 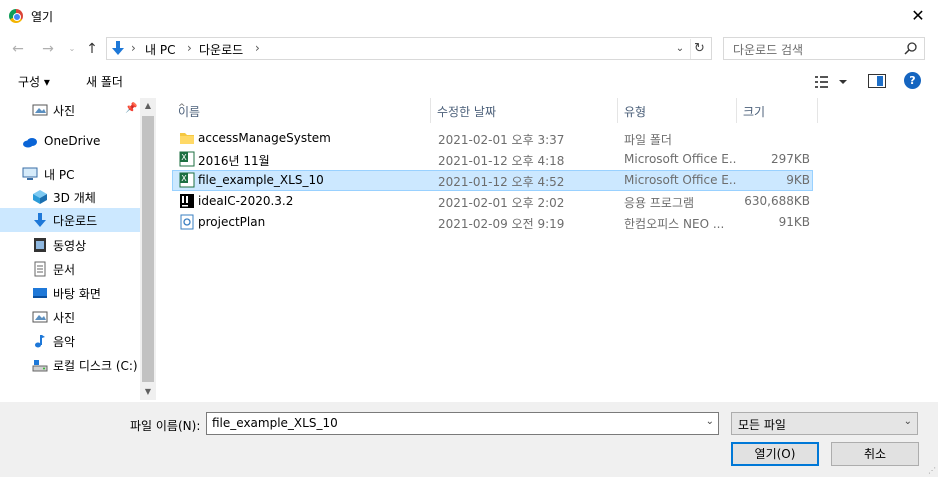 I want to click on sidebar-item-pictures: 사진, so click(x=70, y=317).